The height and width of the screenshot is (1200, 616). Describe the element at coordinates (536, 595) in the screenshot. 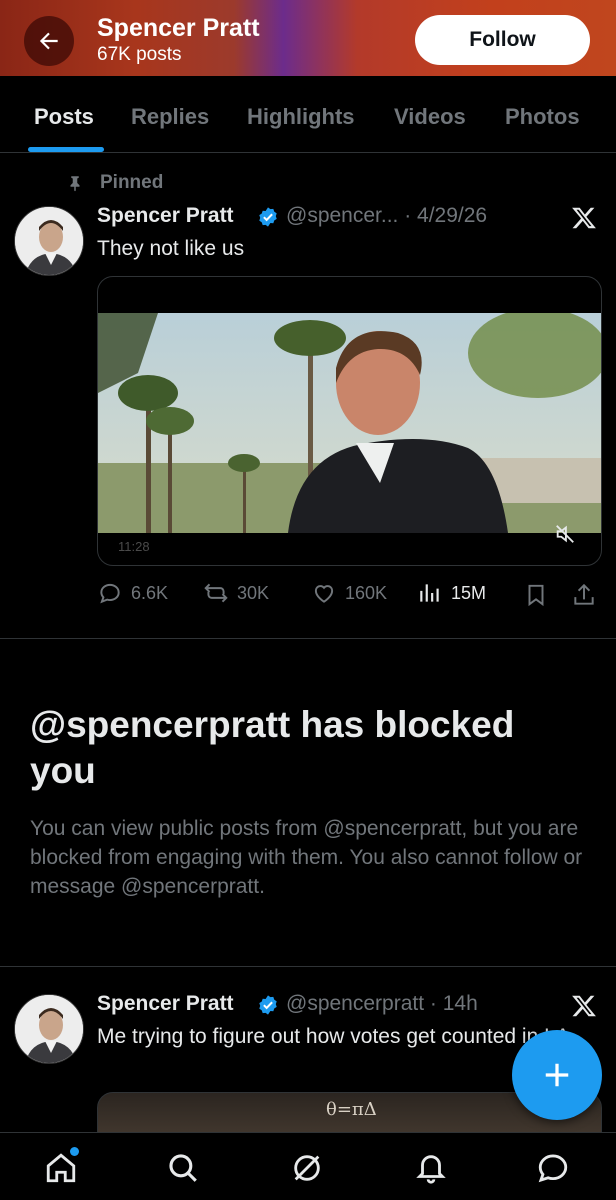

I see `bookmark-icon` at that location.